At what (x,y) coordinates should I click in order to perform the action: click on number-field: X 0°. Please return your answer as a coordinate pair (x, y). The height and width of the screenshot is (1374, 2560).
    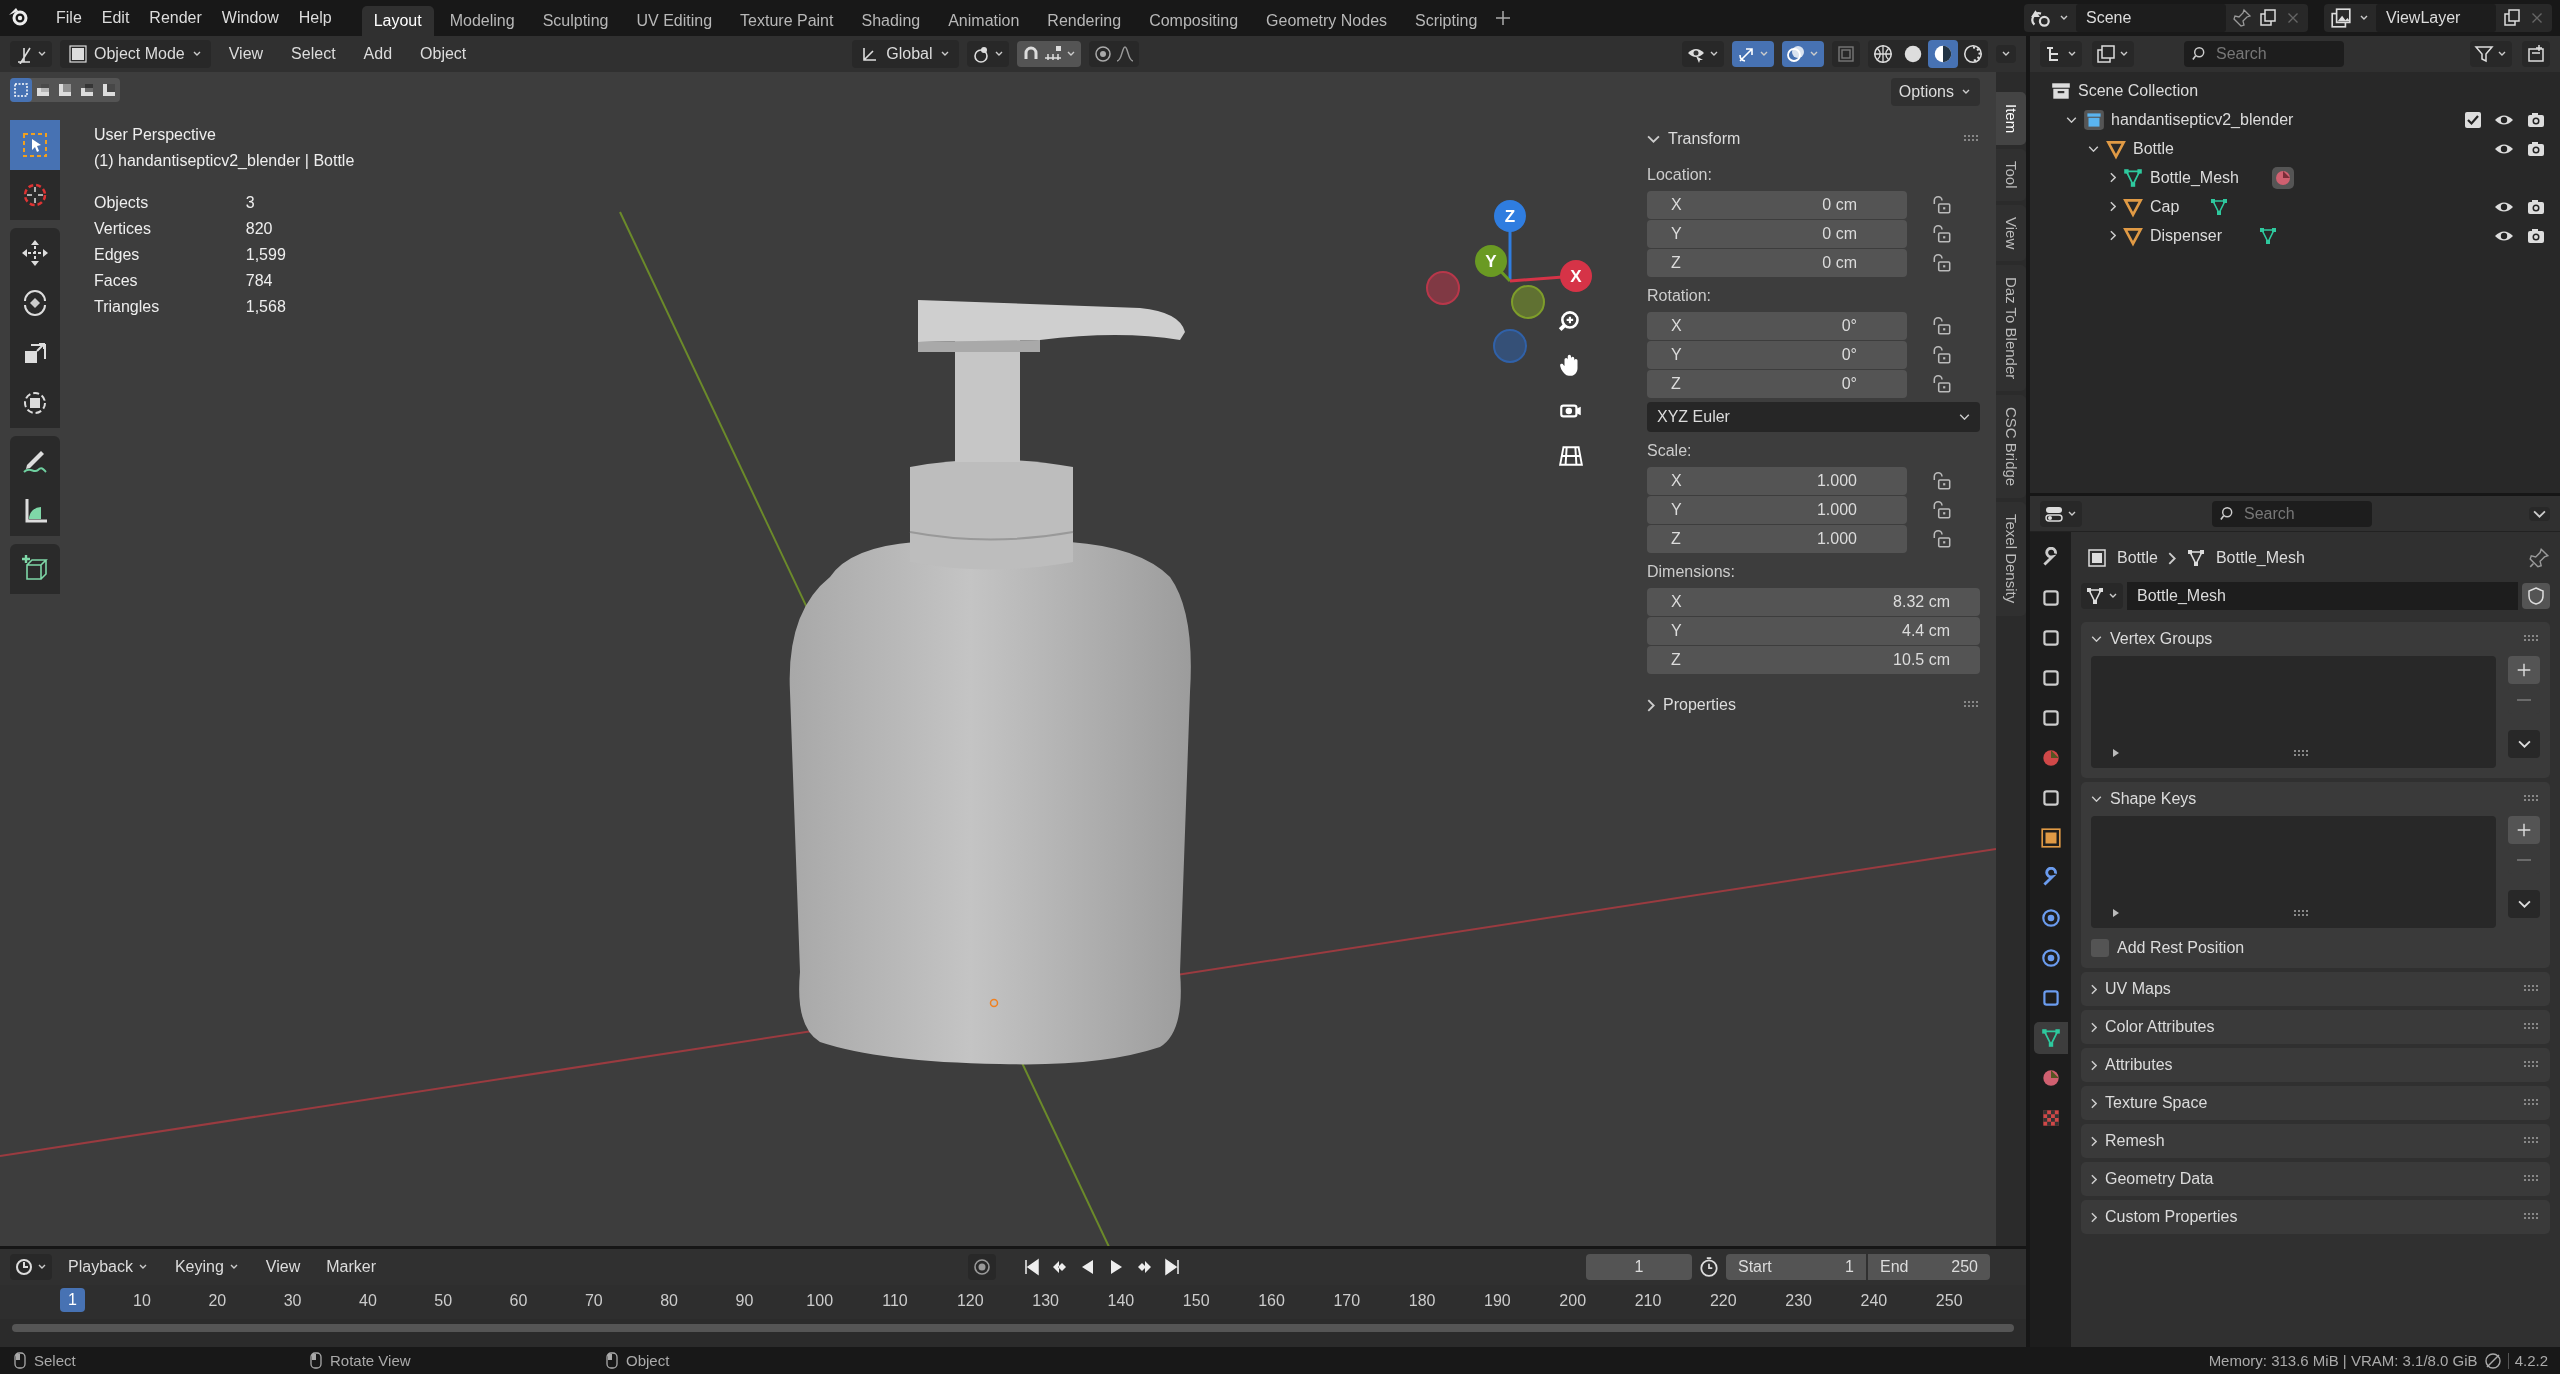
    Looking at the image, I should click on (1777, 325).